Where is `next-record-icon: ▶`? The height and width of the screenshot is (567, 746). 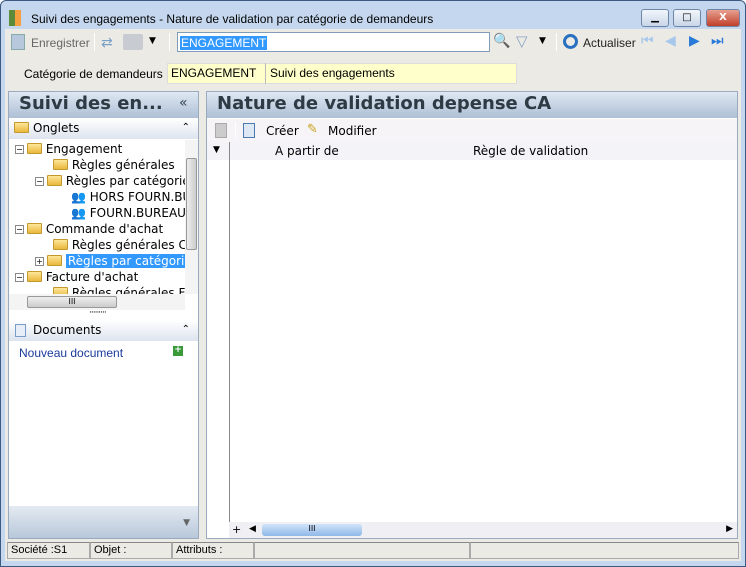
next-record-icon: ▶ is located at coordinates (694, 41).